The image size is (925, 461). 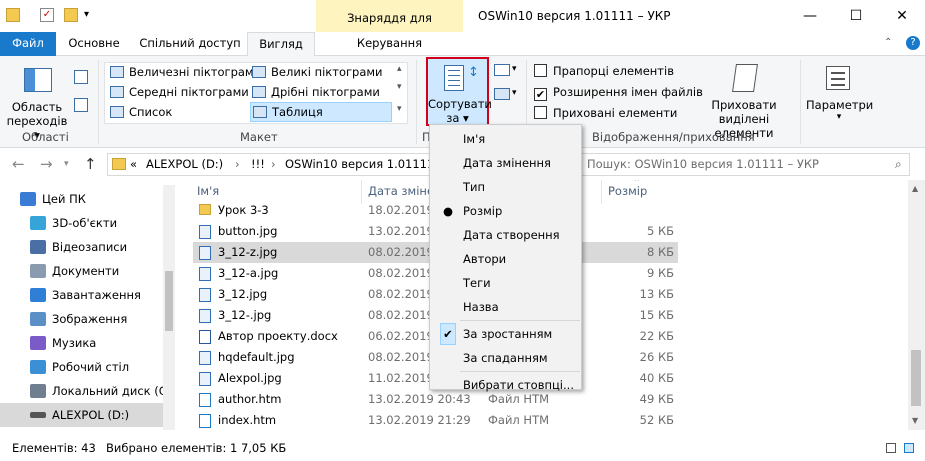 What do you see at coordinates (208, 191) in the screenshot?
I see `column-header-name: Ім'я` at bounding box center [208, 191].